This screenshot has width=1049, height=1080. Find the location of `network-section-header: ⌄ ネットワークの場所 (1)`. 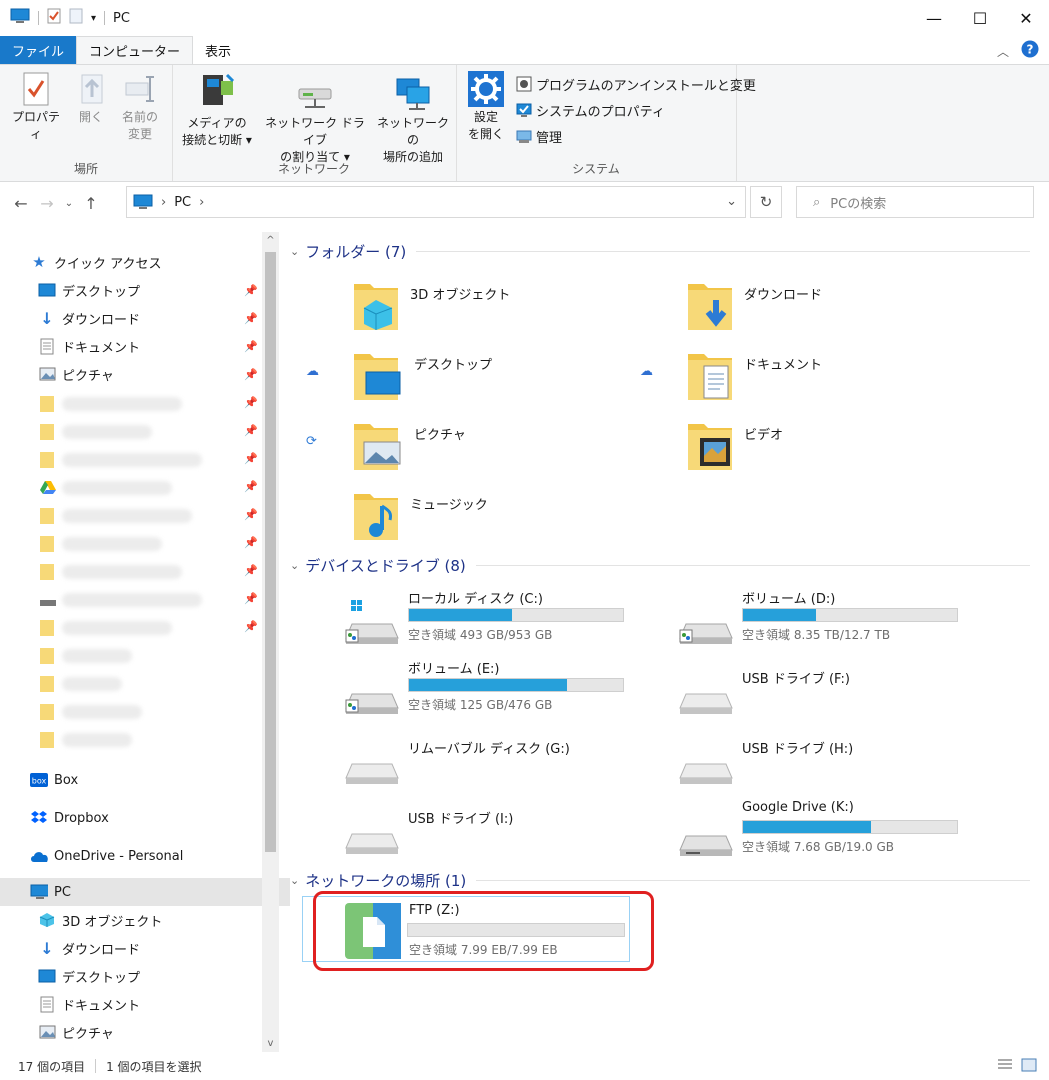

network-section-header: ⌄ ネットワークの場所 (1) is located at coordinates (660, 880).